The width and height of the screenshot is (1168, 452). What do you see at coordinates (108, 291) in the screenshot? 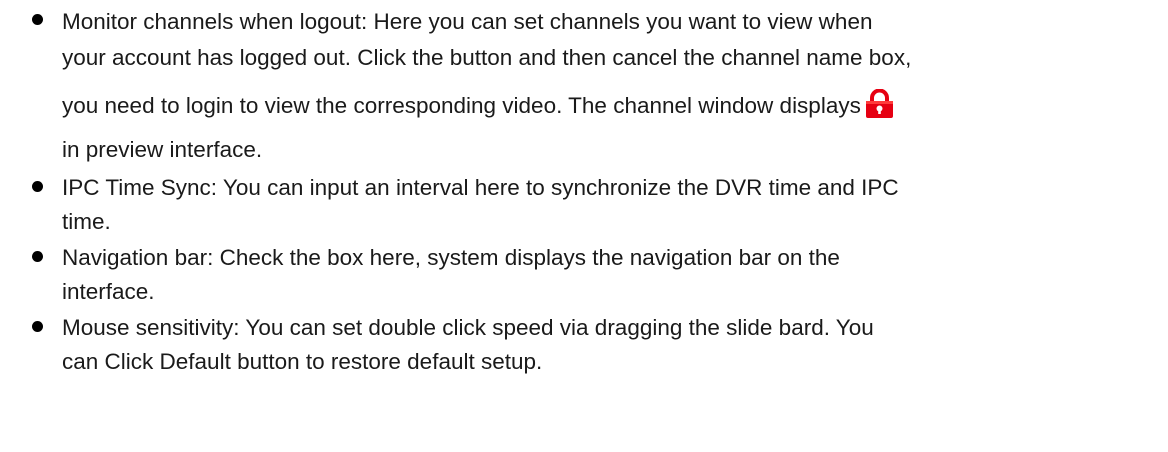
I see `text-line: interface.` at bounding box center [108, 291].